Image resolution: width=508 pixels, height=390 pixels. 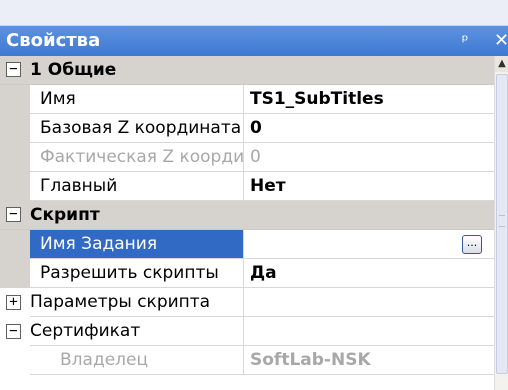 What do you see at coordinates (65, 215) in the screenshot?
I see `category-label: Скрипт` at bounding box center [65, 215].